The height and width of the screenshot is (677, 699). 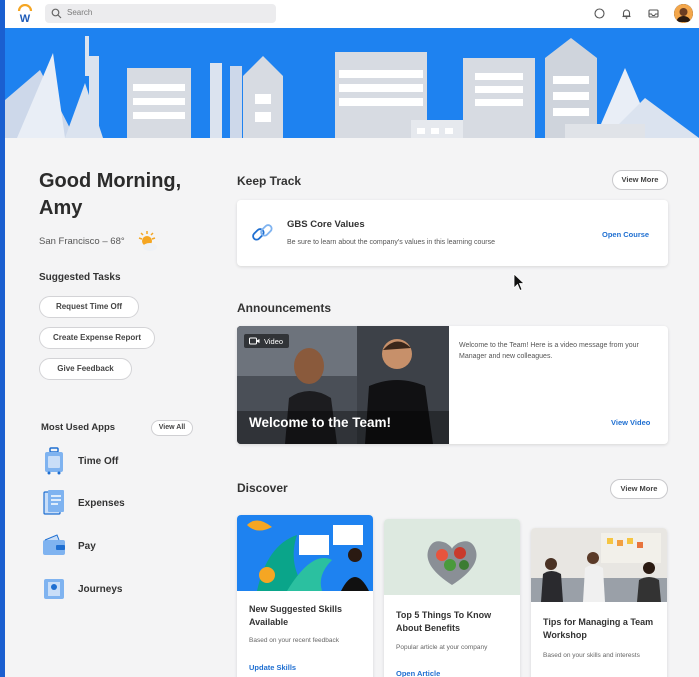 I want to click on search-icon, so click(x=56, y=13).